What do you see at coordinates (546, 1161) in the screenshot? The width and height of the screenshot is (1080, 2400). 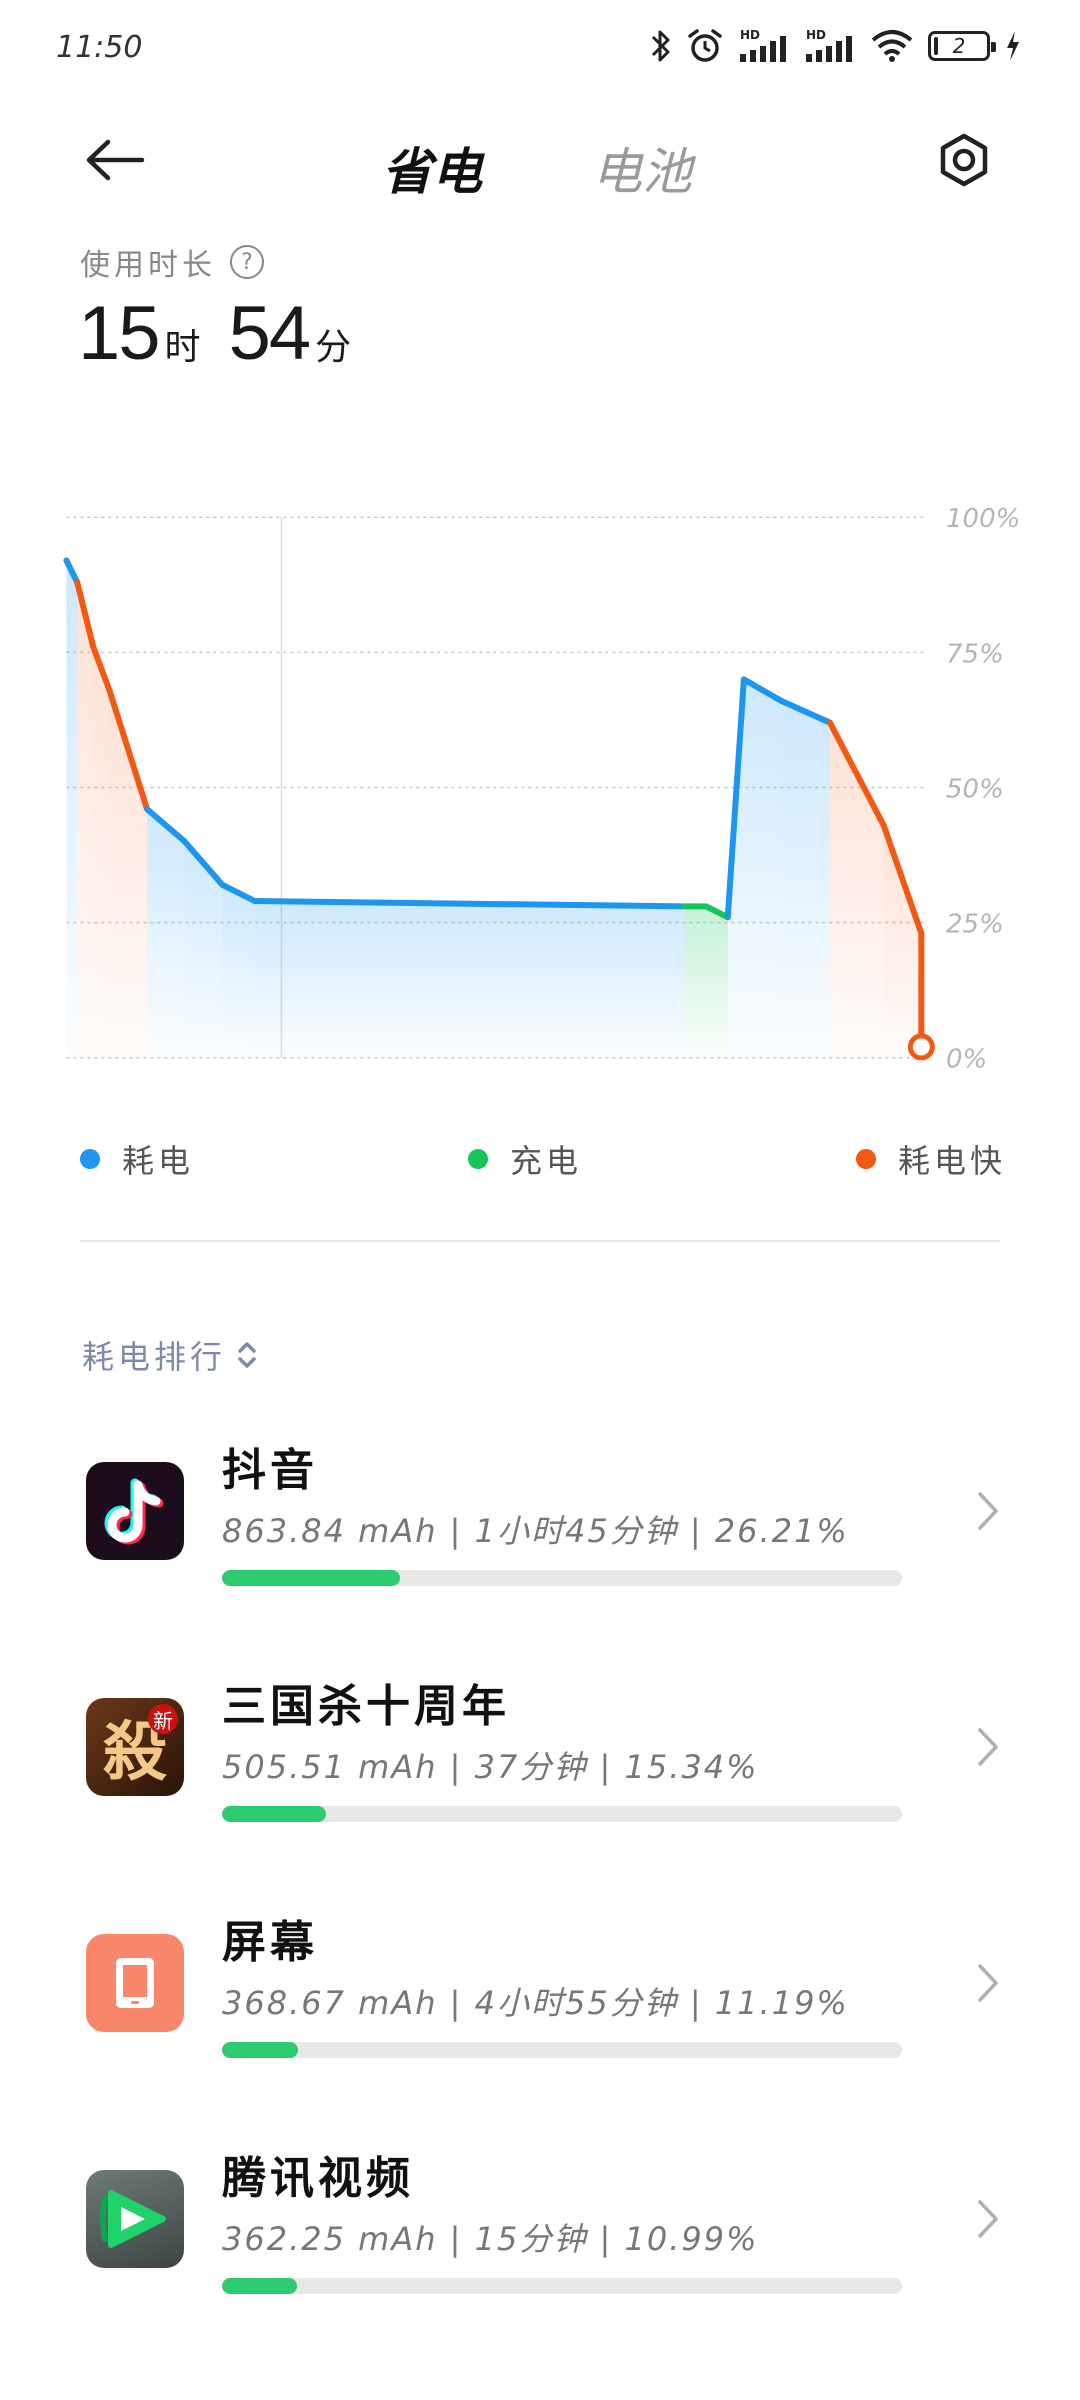 I see `legend-charge-label: 充电` at bounding box center [546, 1161].